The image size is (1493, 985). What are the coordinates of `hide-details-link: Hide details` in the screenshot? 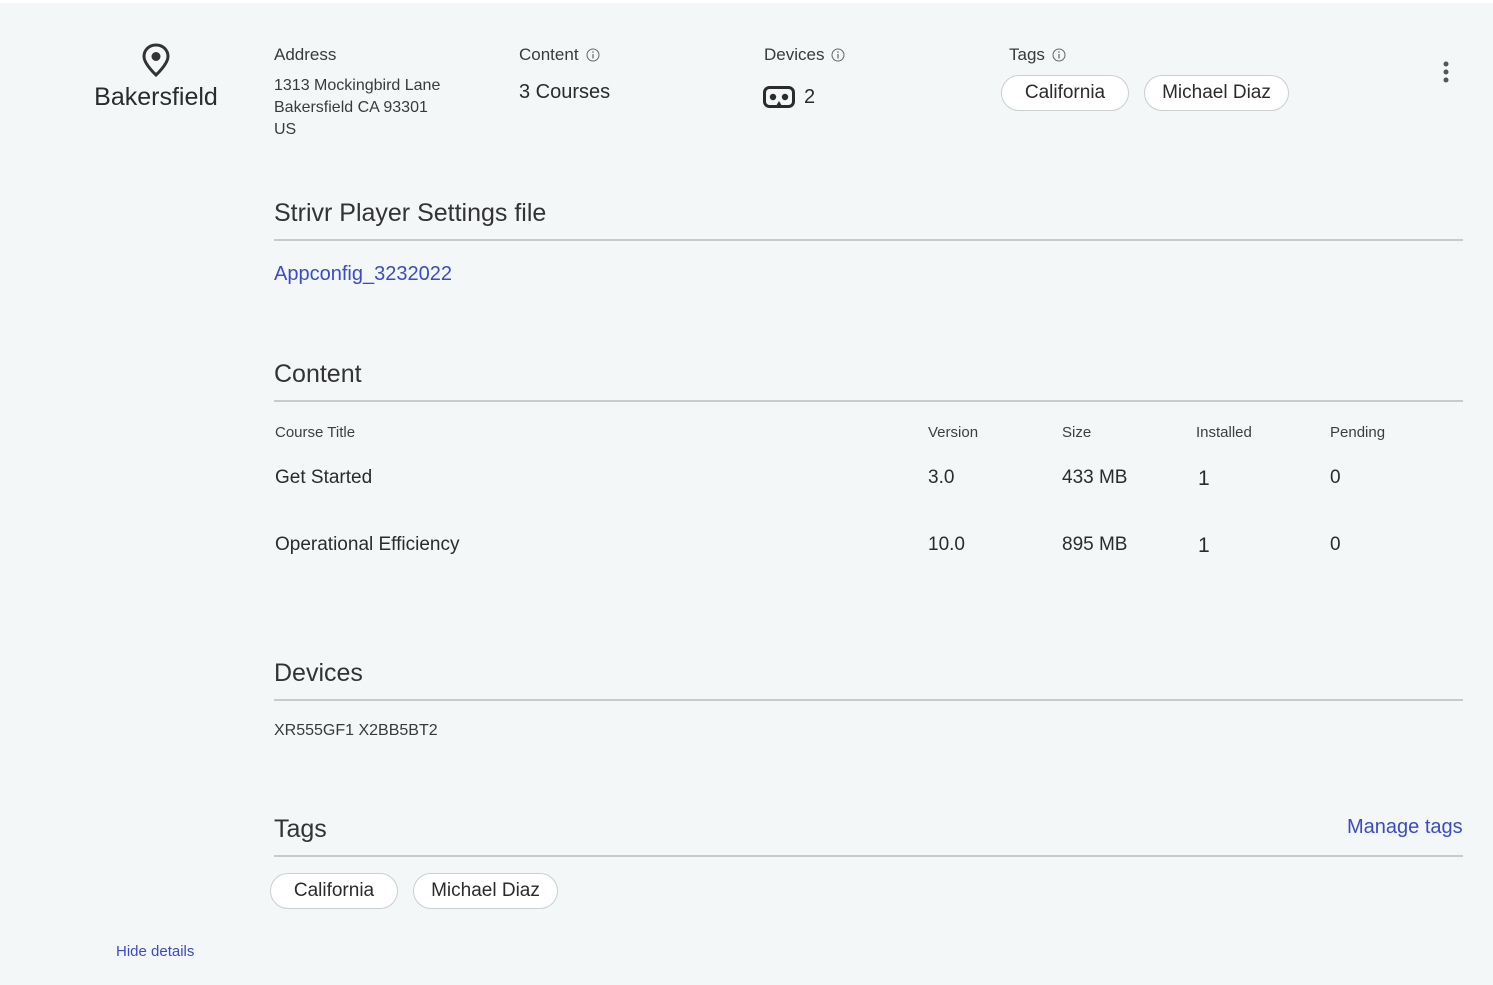 It's located at (155, 951).